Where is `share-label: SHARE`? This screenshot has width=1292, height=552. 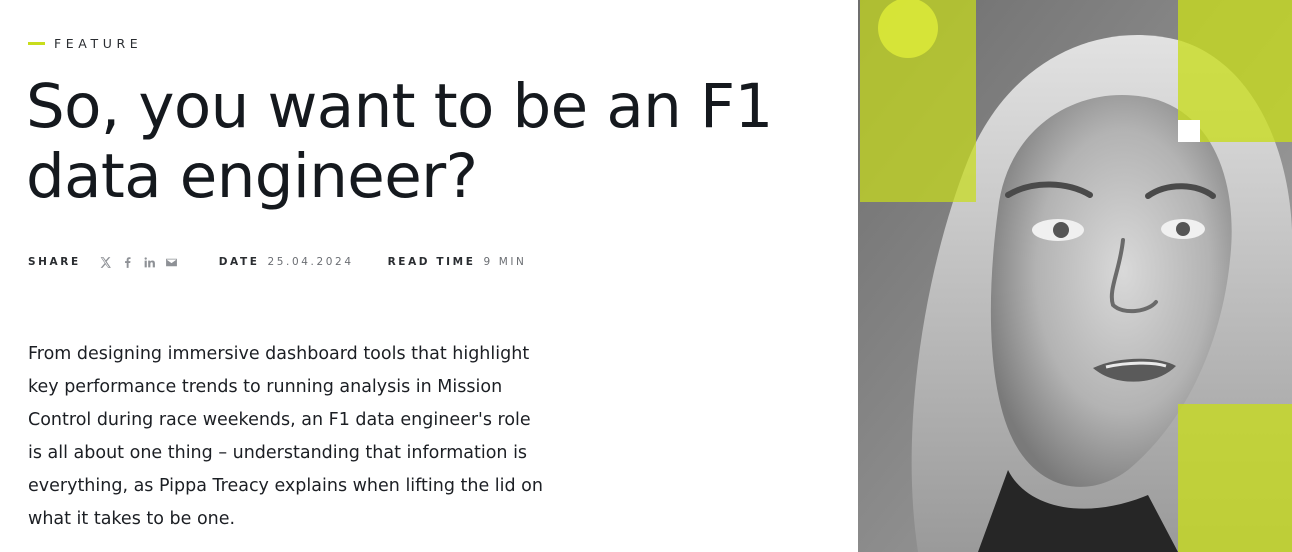
share-label: SHARE is located at coordinates (54, 262).